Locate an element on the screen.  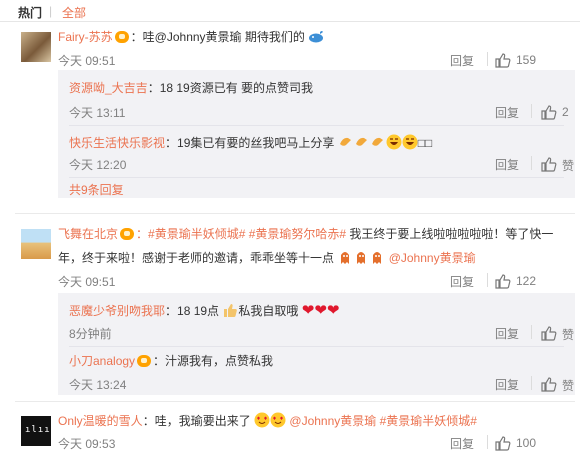
reply-body-tail: 私我自取哦 is located at coordinates (268, 311).